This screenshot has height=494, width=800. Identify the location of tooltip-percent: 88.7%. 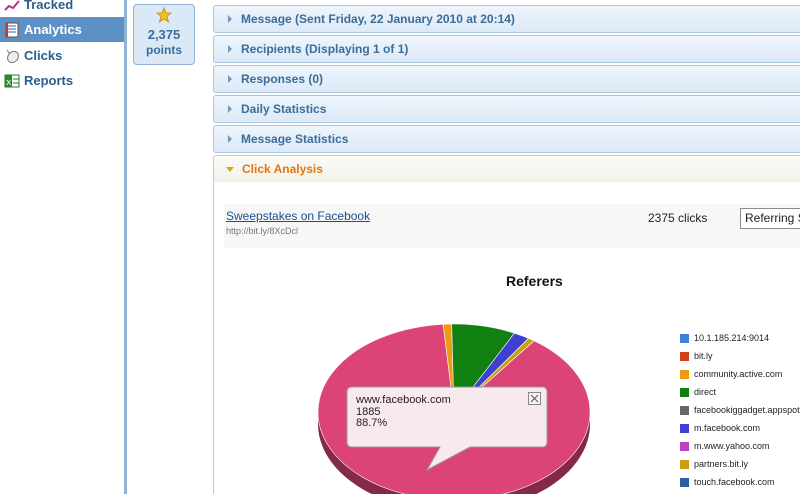
(372, 423).